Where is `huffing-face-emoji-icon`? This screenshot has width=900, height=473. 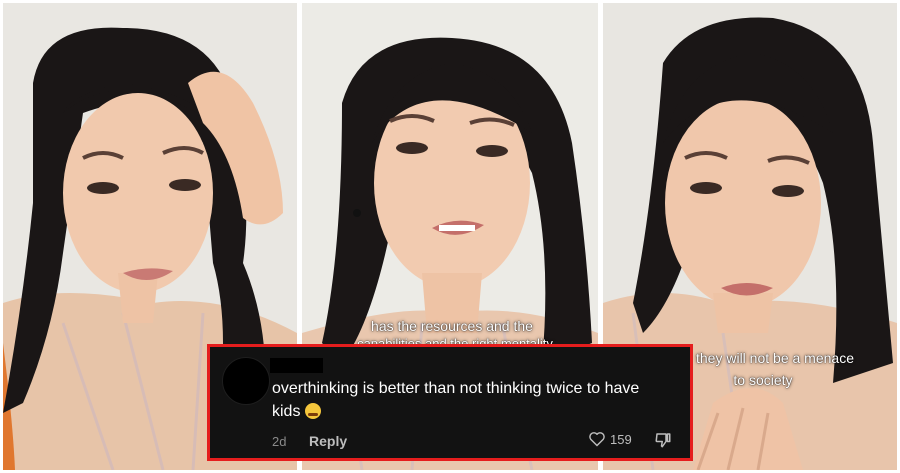
huffing-face-emoji-icon is located at coordinates (313, 411).